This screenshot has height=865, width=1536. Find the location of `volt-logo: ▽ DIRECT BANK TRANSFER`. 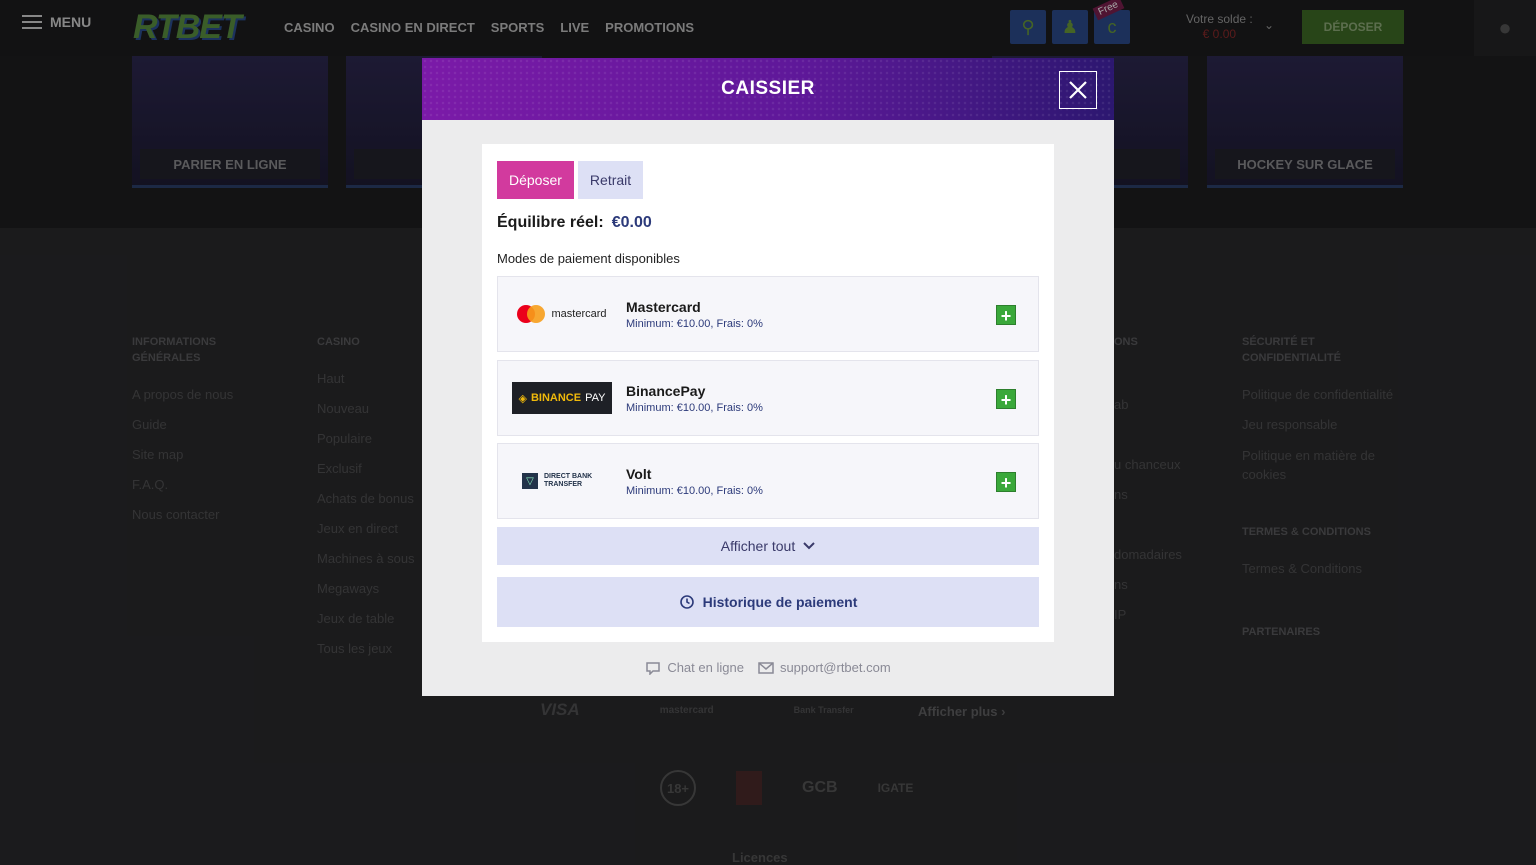

volt-logo: ▽ DIRECT BANK TRANSFER is located at coordinates (562, 481).